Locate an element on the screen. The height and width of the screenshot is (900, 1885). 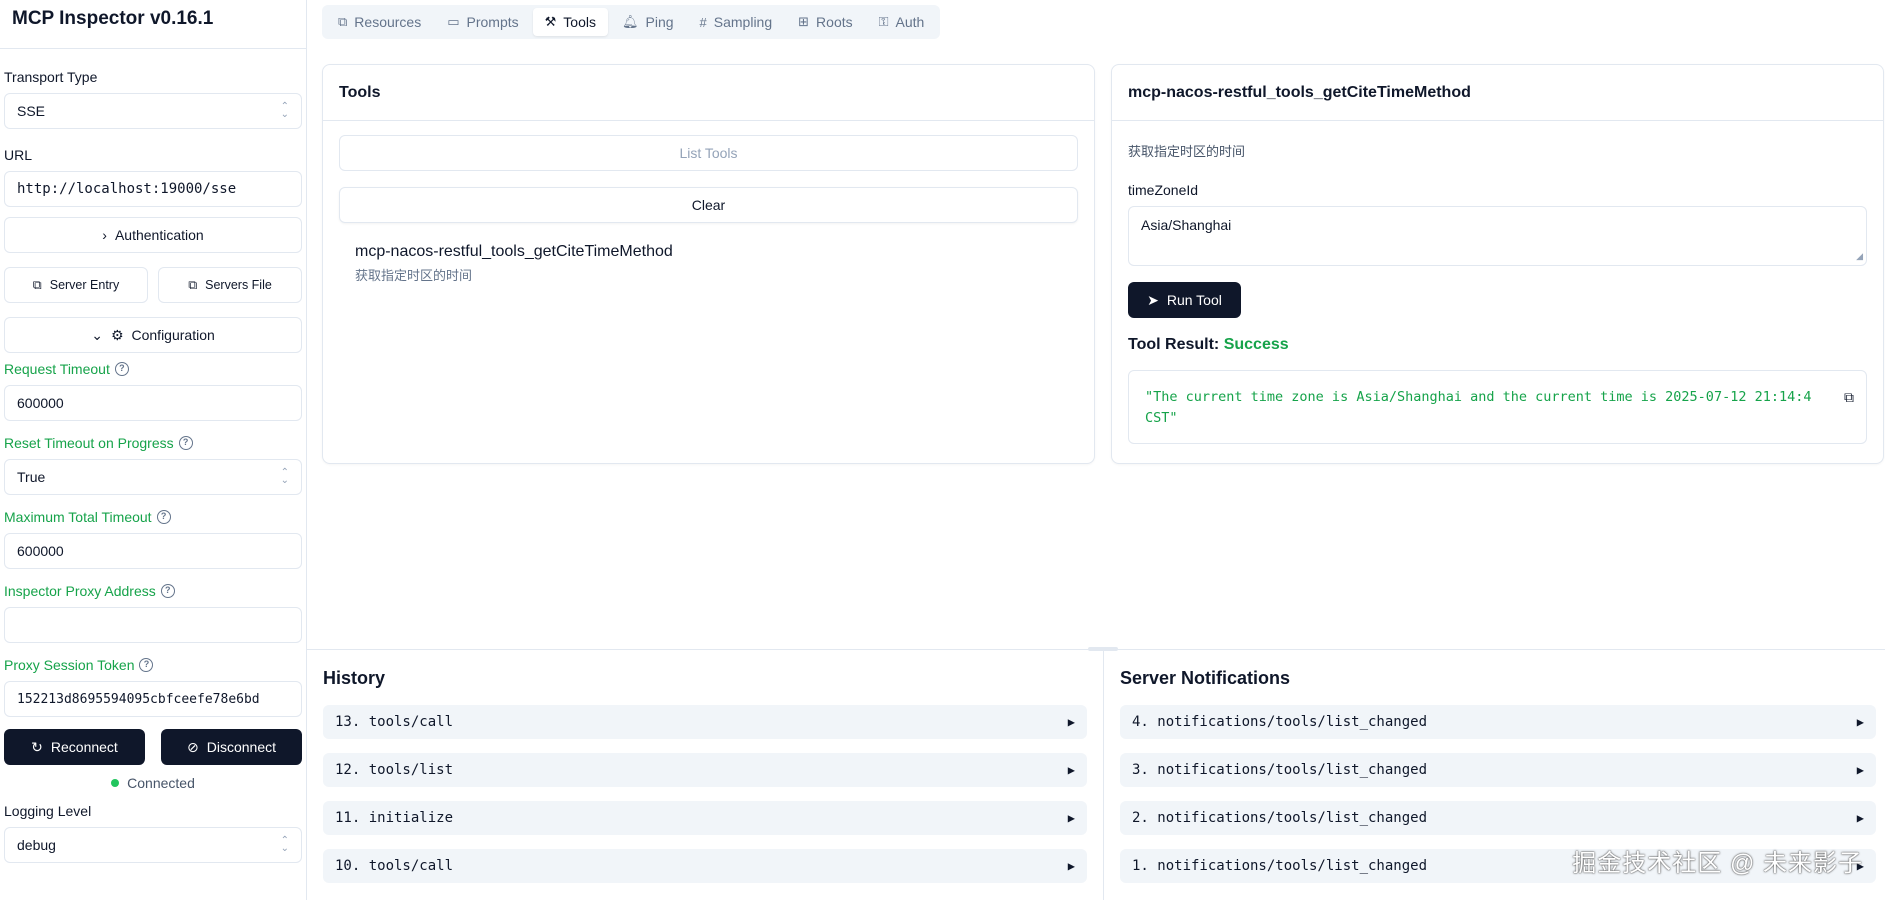
tab-roots: ⊞ Roots is located at coordinates (825, 22).